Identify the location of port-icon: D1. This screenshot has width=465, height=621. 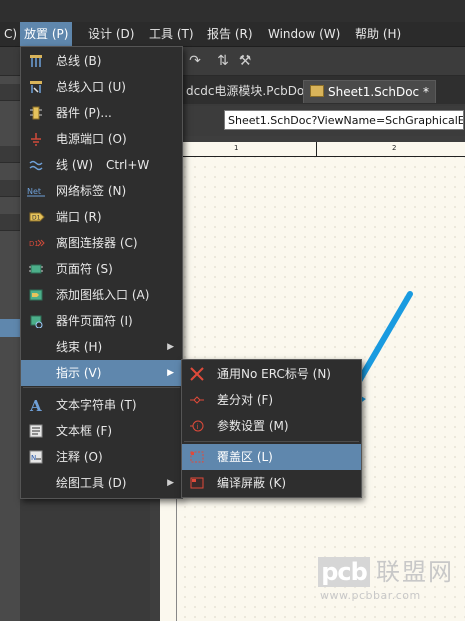
(37, 217).